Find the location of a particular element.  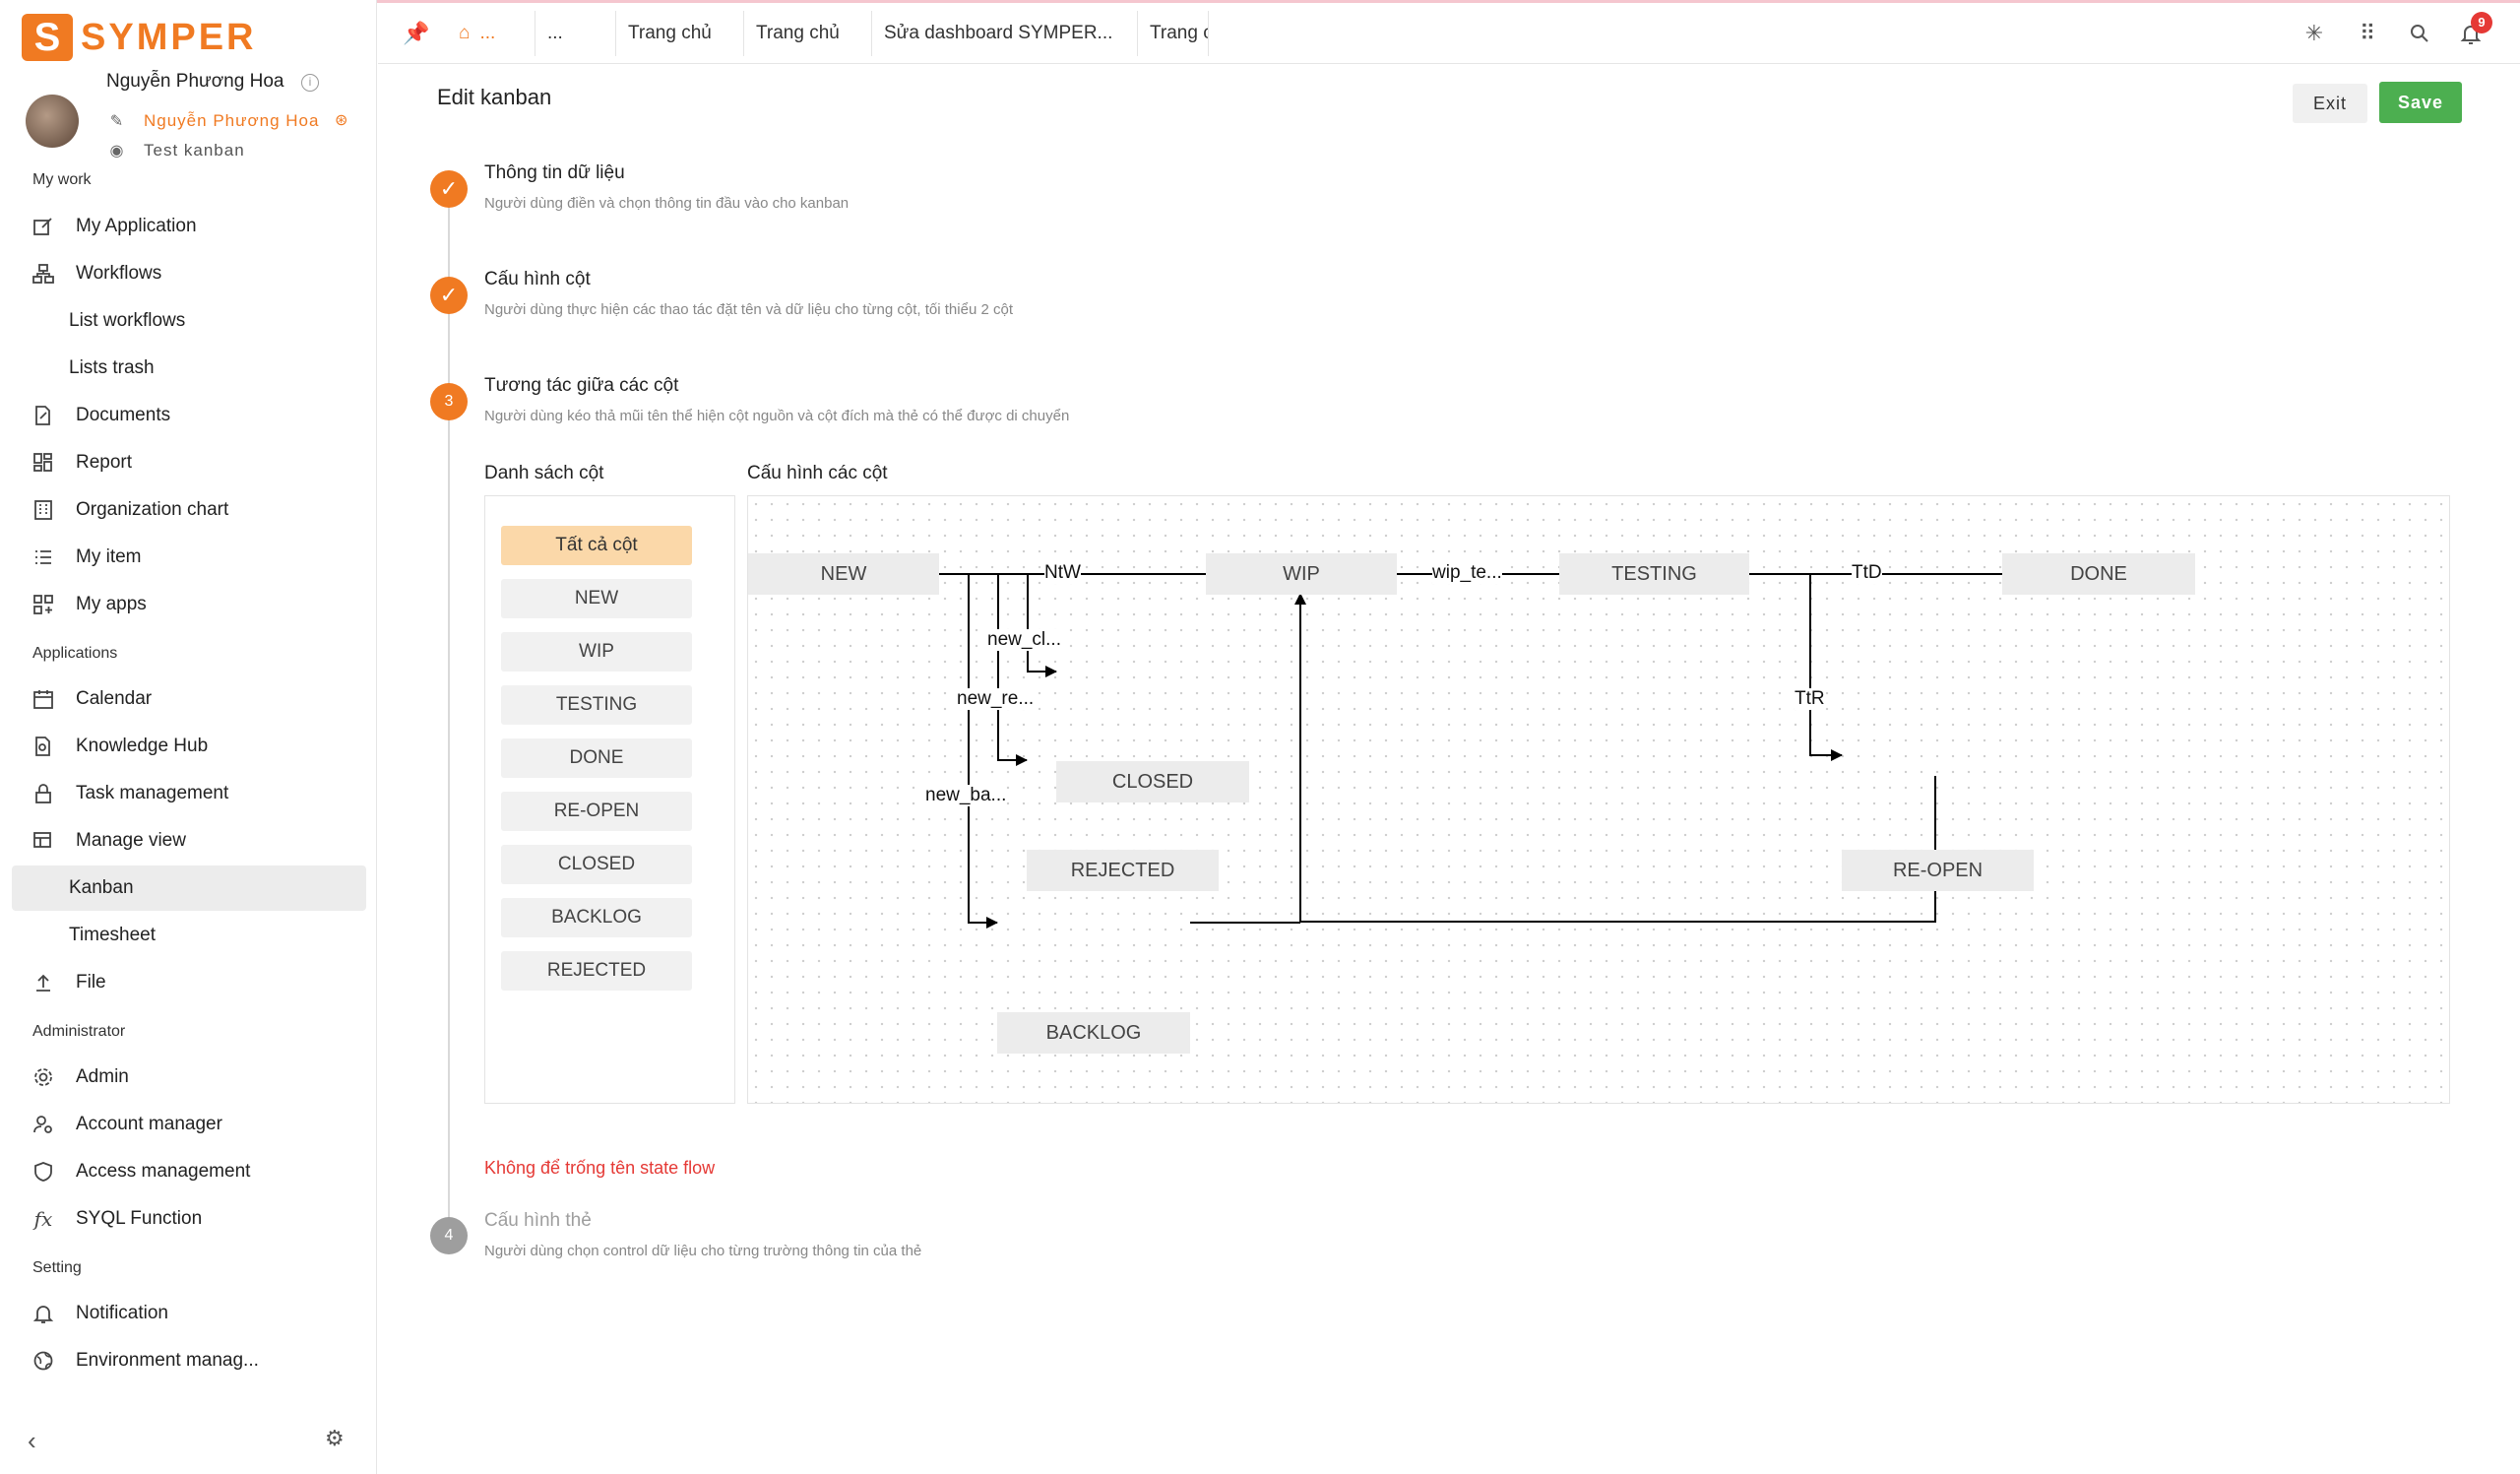

flow-node-rejected: REJECTED is located at coordinates (1123, 871).